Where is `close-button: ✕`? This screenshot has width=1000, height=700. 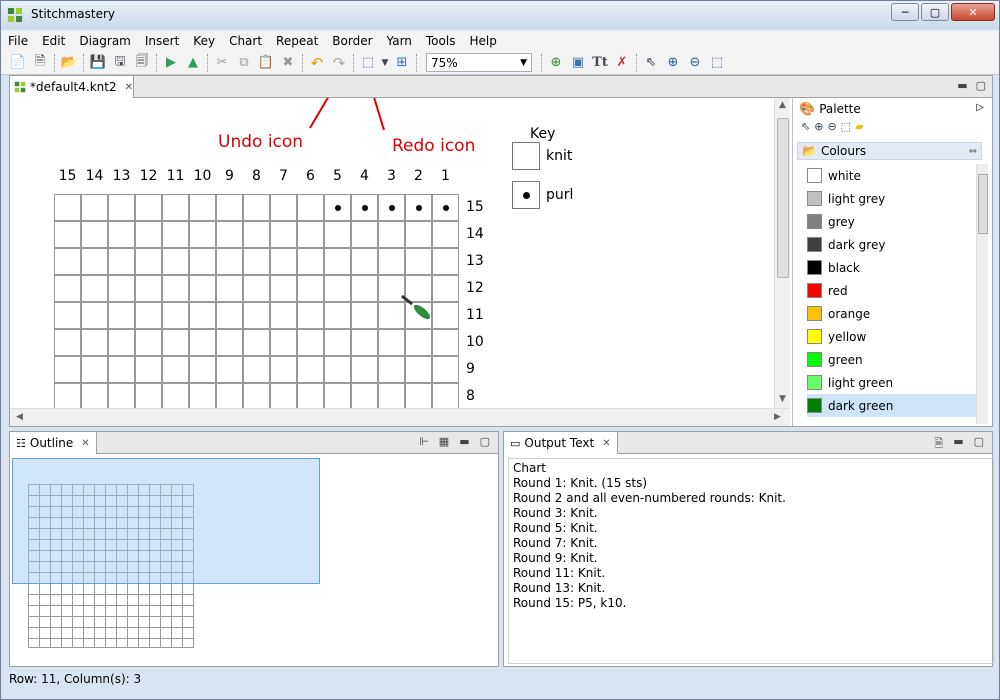
close-button: ✕ is located at coordinates (973, 12).